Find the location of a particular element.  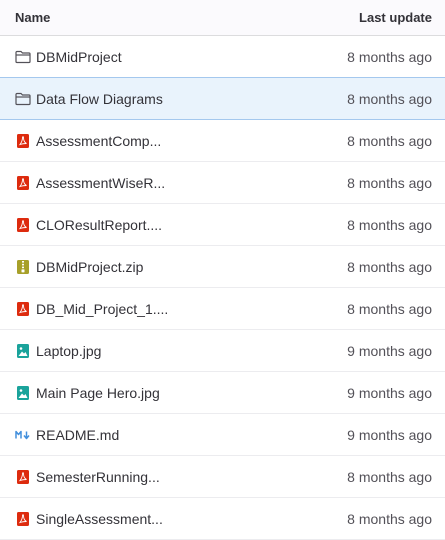

archive-icon is located at coordinates (23, 267).